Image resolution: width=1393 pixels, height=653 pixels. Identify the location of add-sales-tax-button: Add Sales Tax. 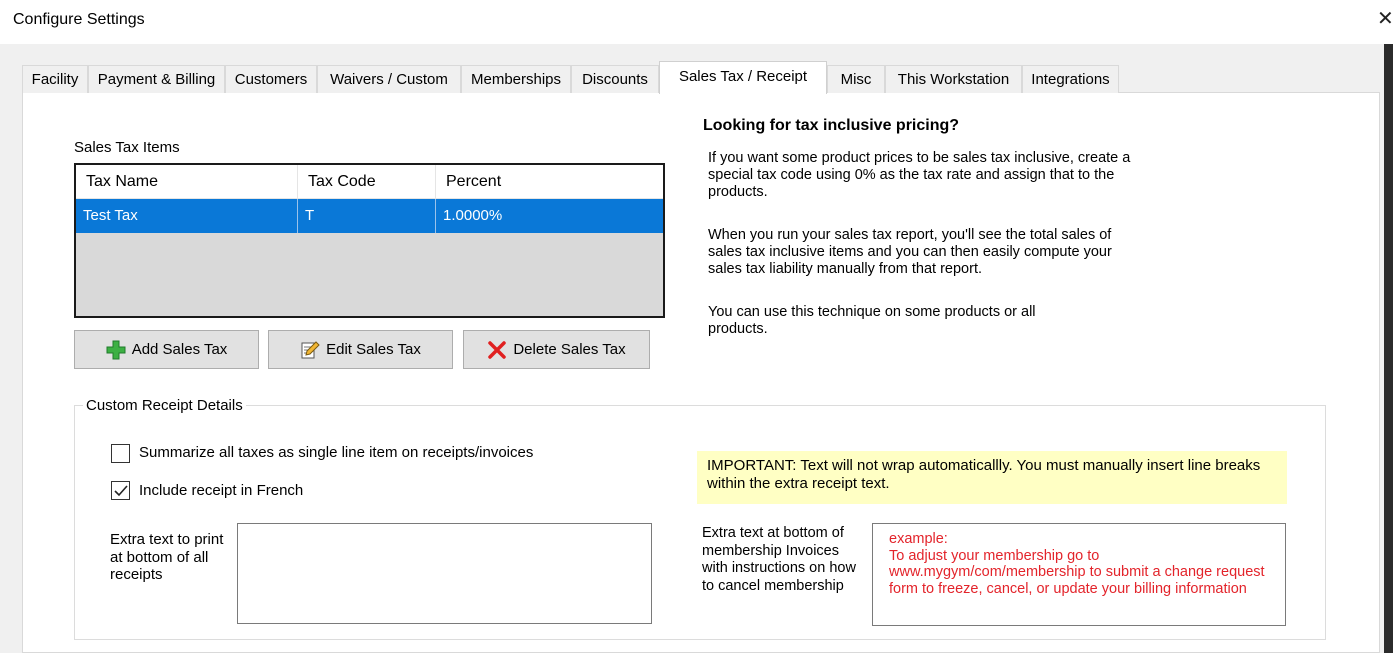
(166, 349).